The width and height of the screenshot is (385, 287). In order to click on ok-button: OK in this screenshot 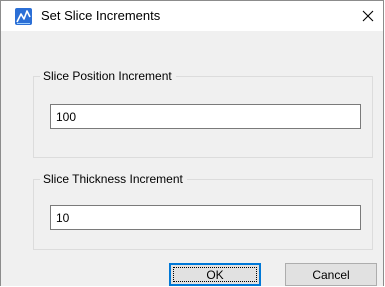, I will do `click(215, 274)`.